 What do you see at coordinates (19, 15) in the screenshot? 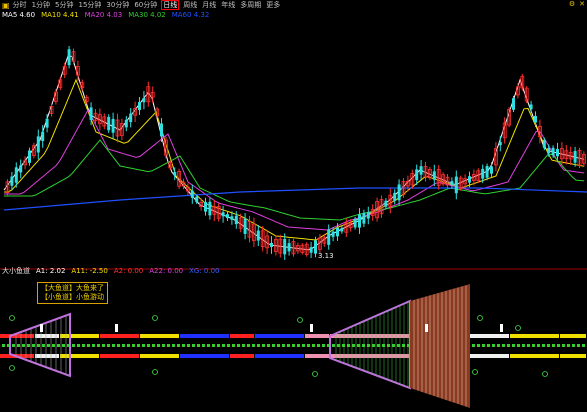
I see `ma-legend-item: MA5 4.60` at bounding box center [19, 15].